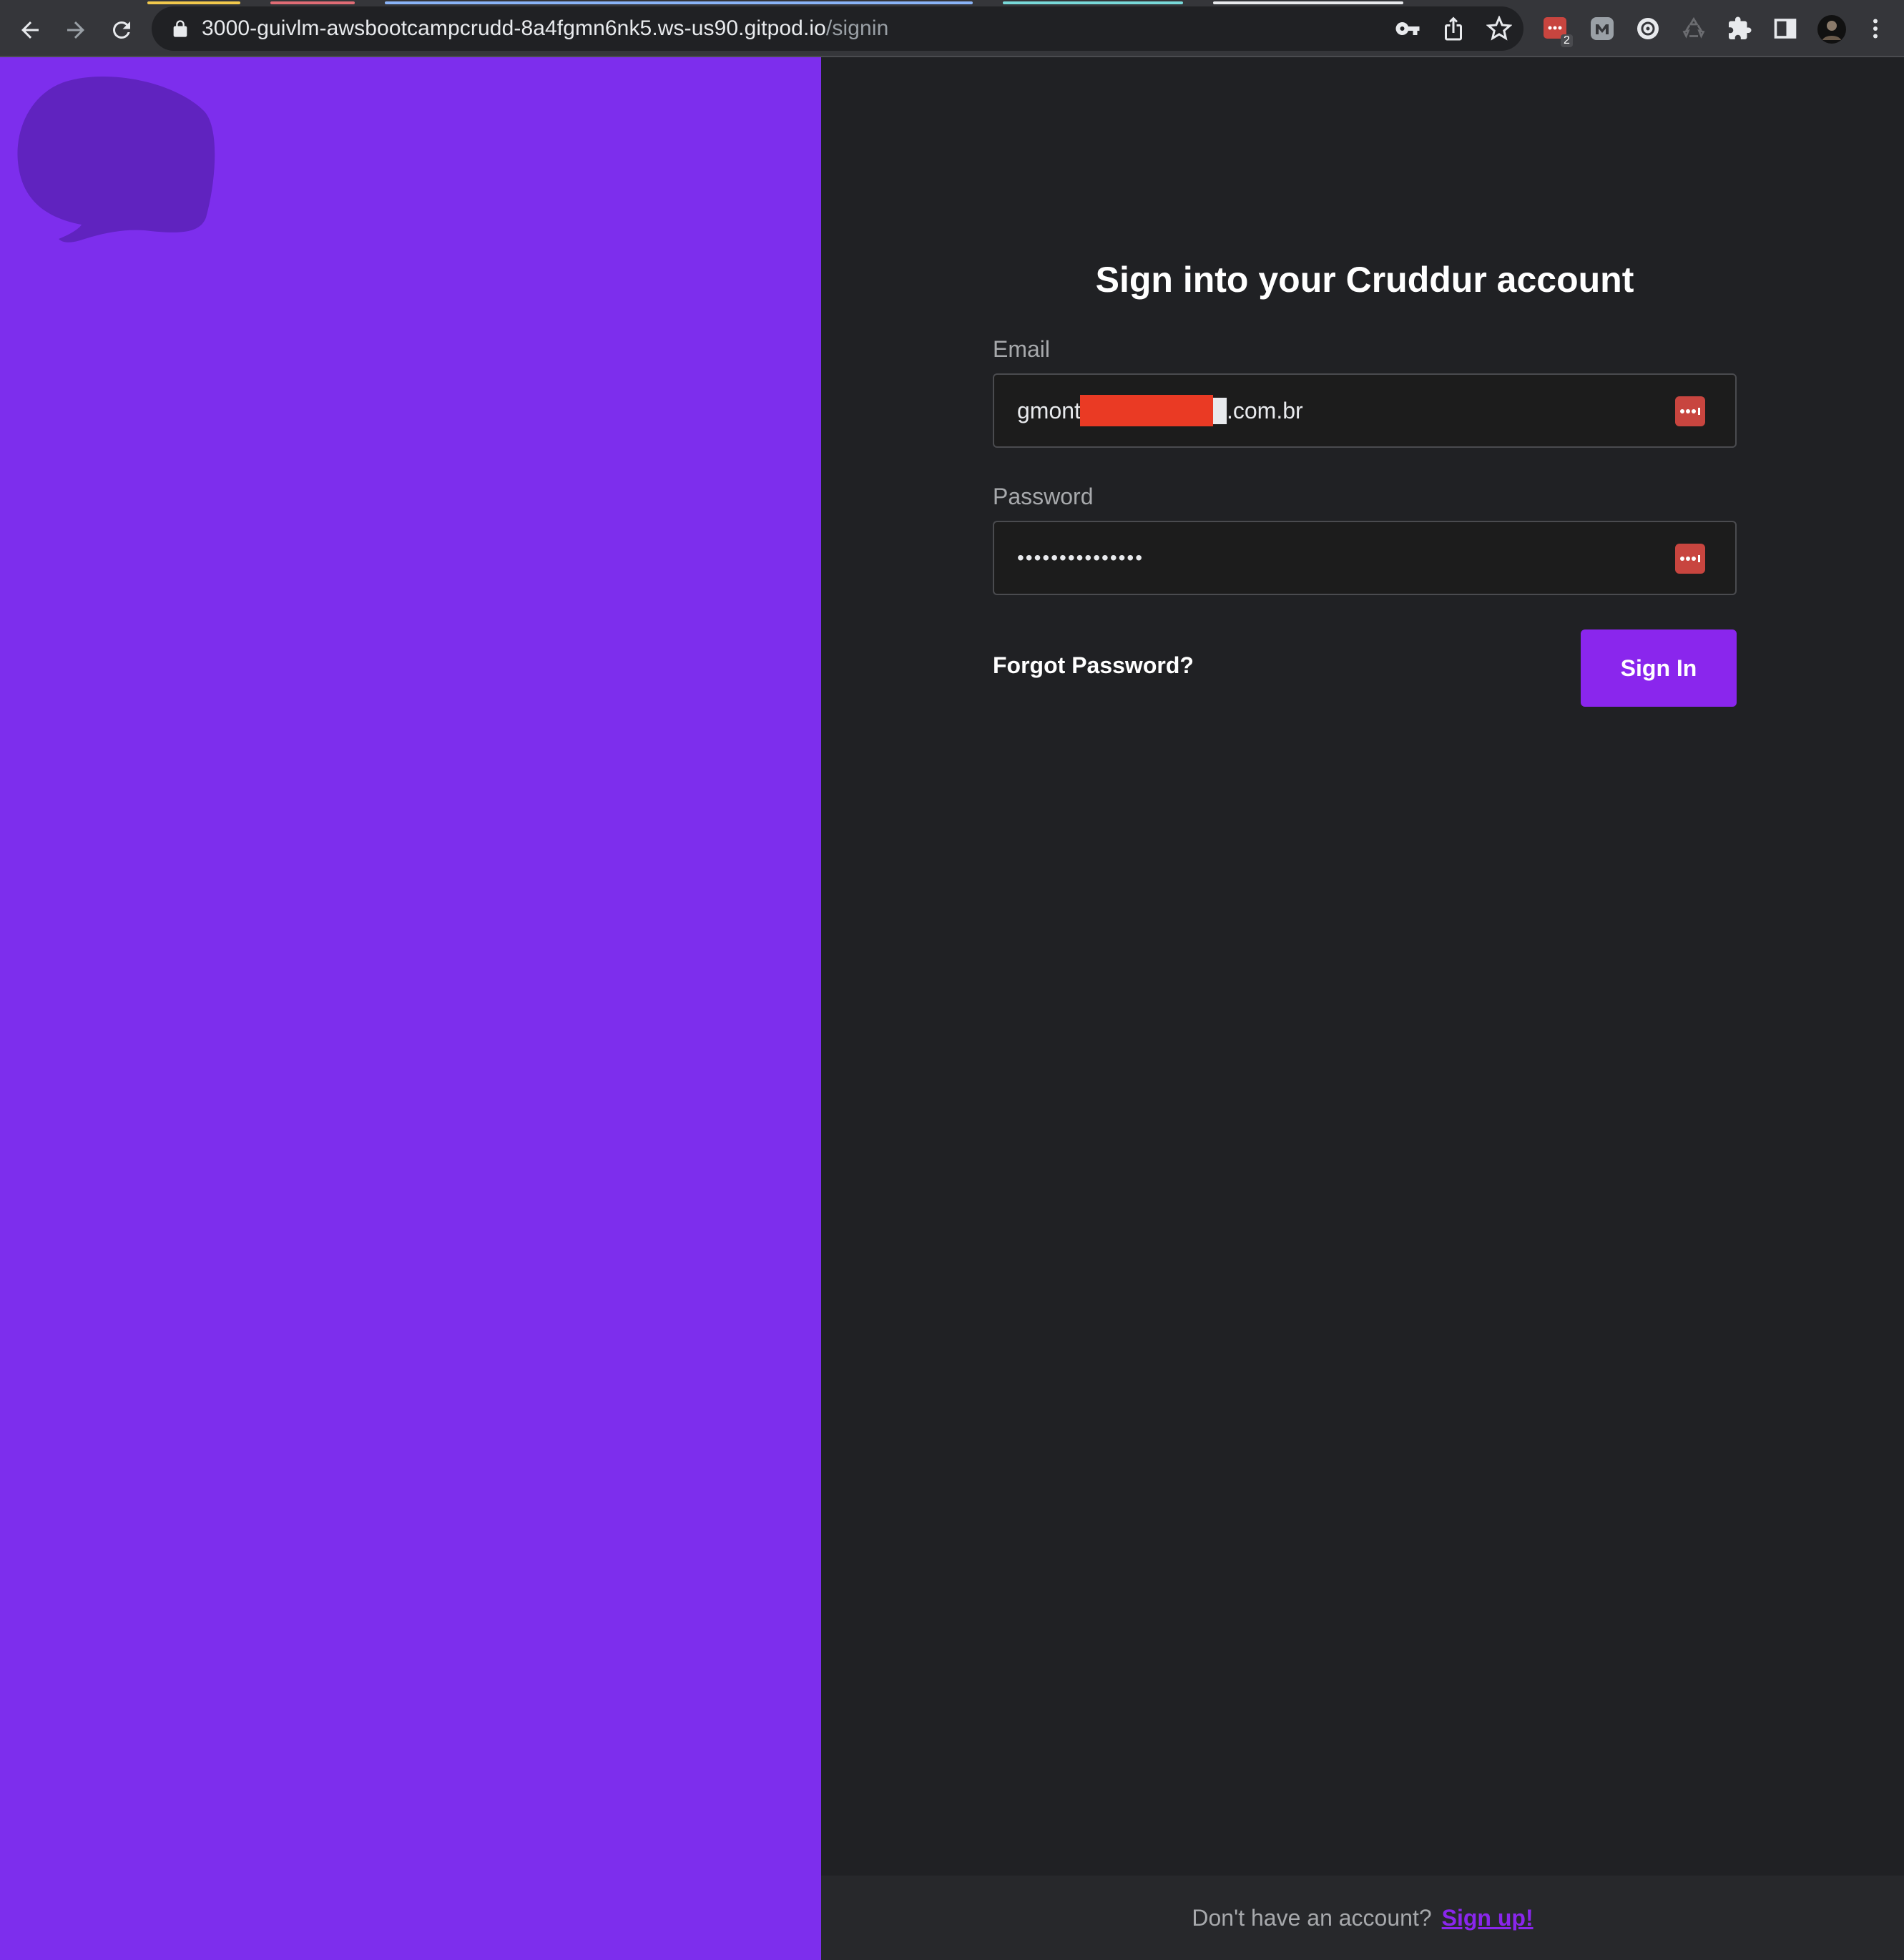 The width and height of the screenshot is (1904, 1960). I want to click on share-icon, so click(1453, 28).